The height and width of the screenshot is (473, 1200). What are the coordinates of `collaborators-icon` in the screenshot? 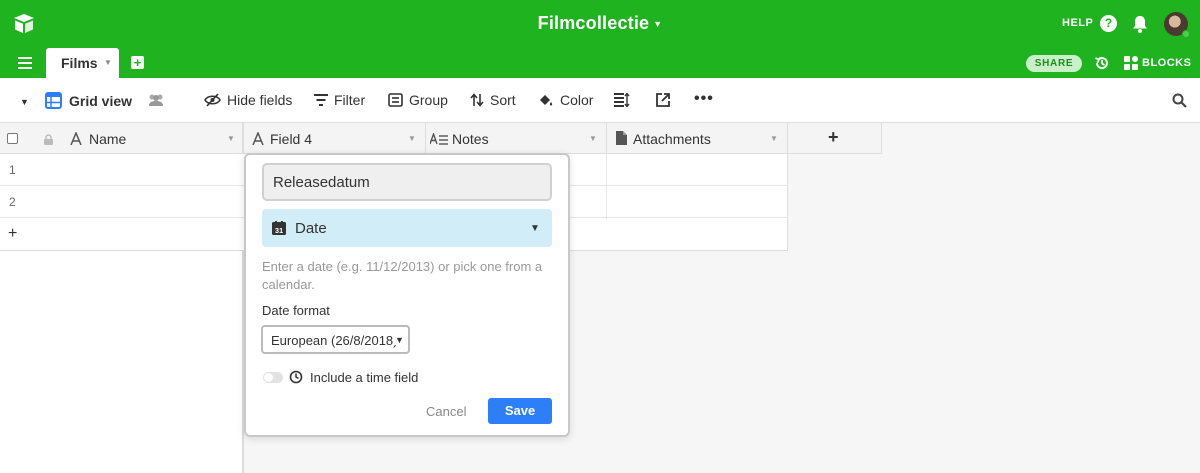 It's located at (156, 100).